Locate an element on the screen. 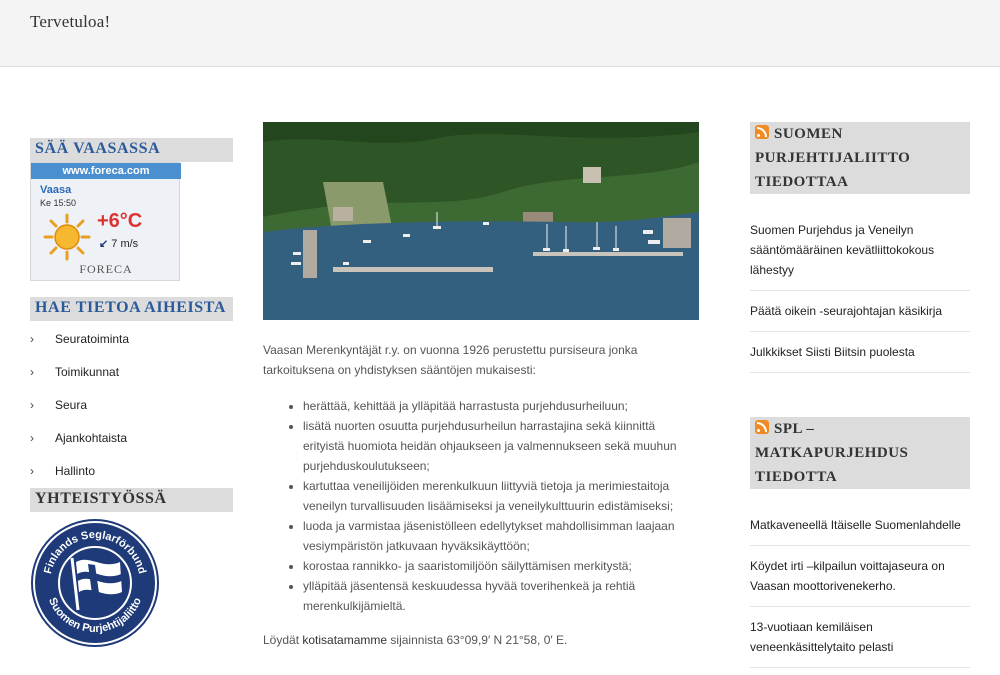 This screenshot has width=1000, height=675. weather-wind: ↙ 7 m/s is located at coordinates (118, 243).